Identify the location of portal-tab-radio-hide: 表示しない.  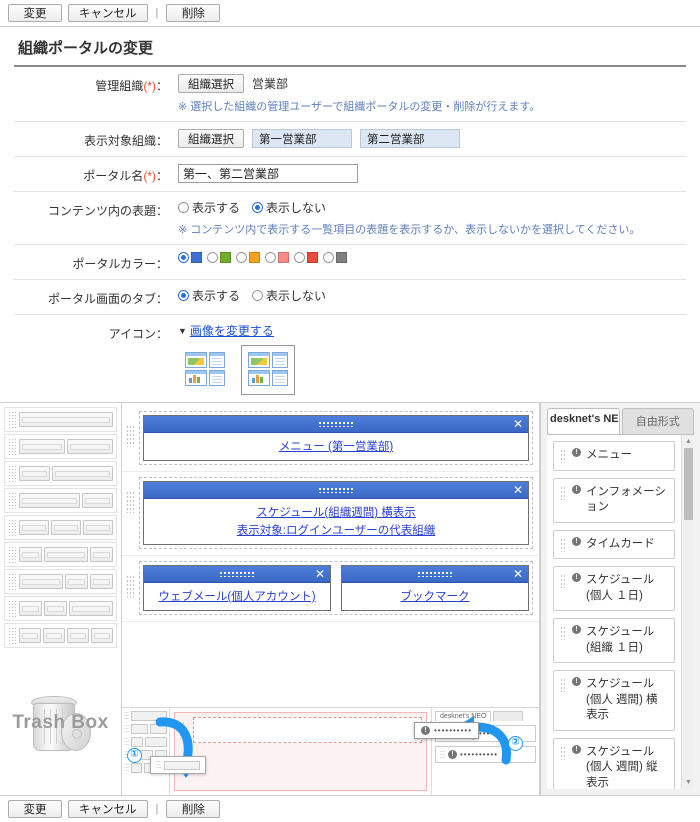
(289, 295).